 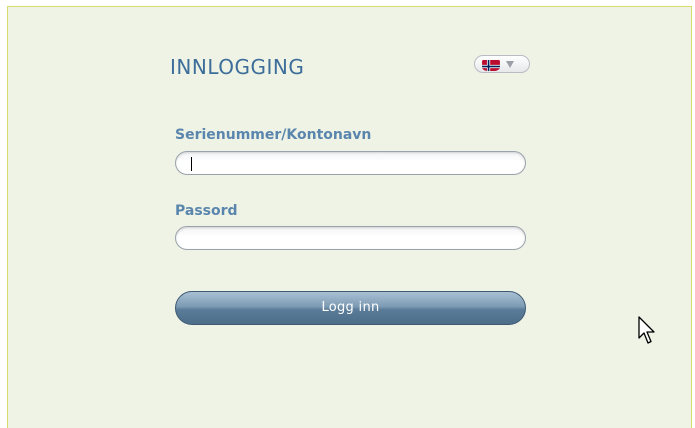 I want to click on chevron-down-icon, so click(x=510, y=64).